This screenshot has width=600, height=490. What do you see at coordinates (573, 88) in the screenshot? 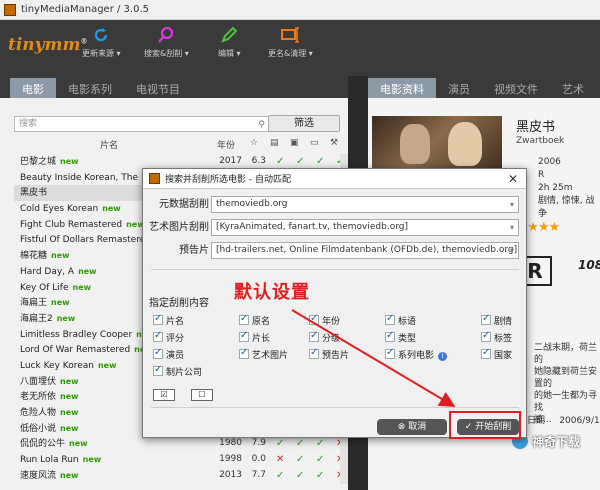
I see `tab-artwork: 艺术` at bounding box center [573, 88].